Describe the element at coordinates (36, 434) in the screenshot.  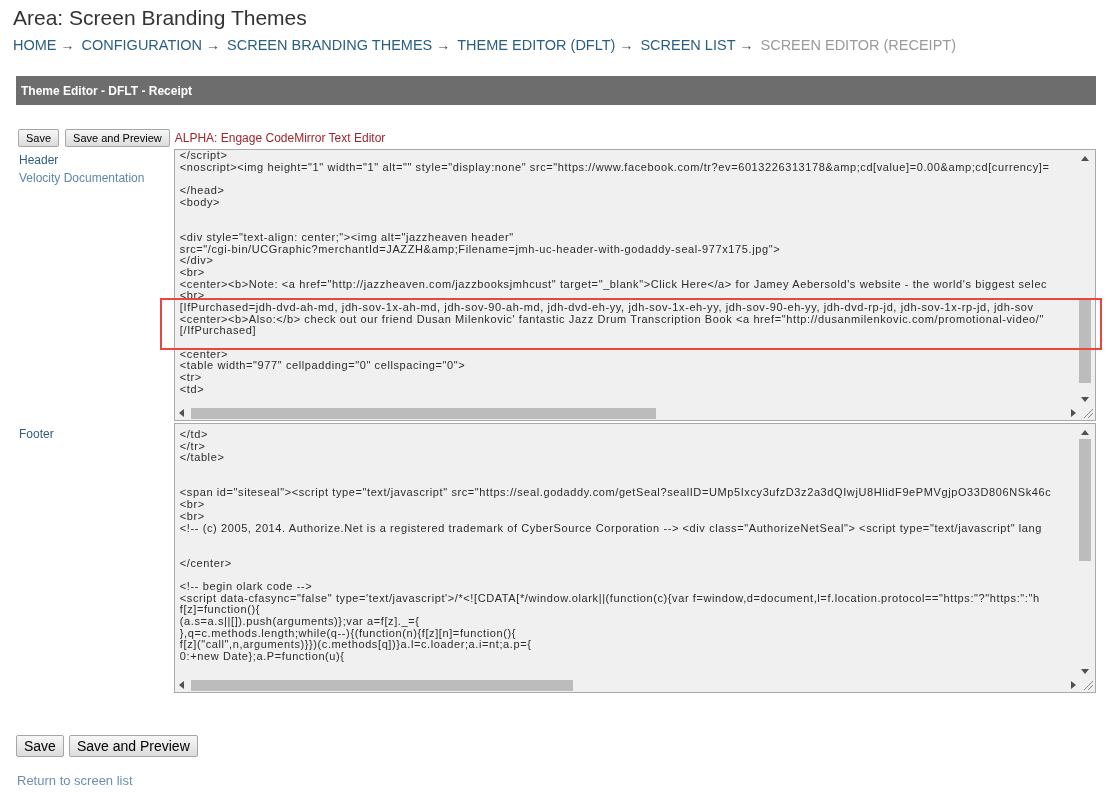
I see `field-label: Footer` at that location.